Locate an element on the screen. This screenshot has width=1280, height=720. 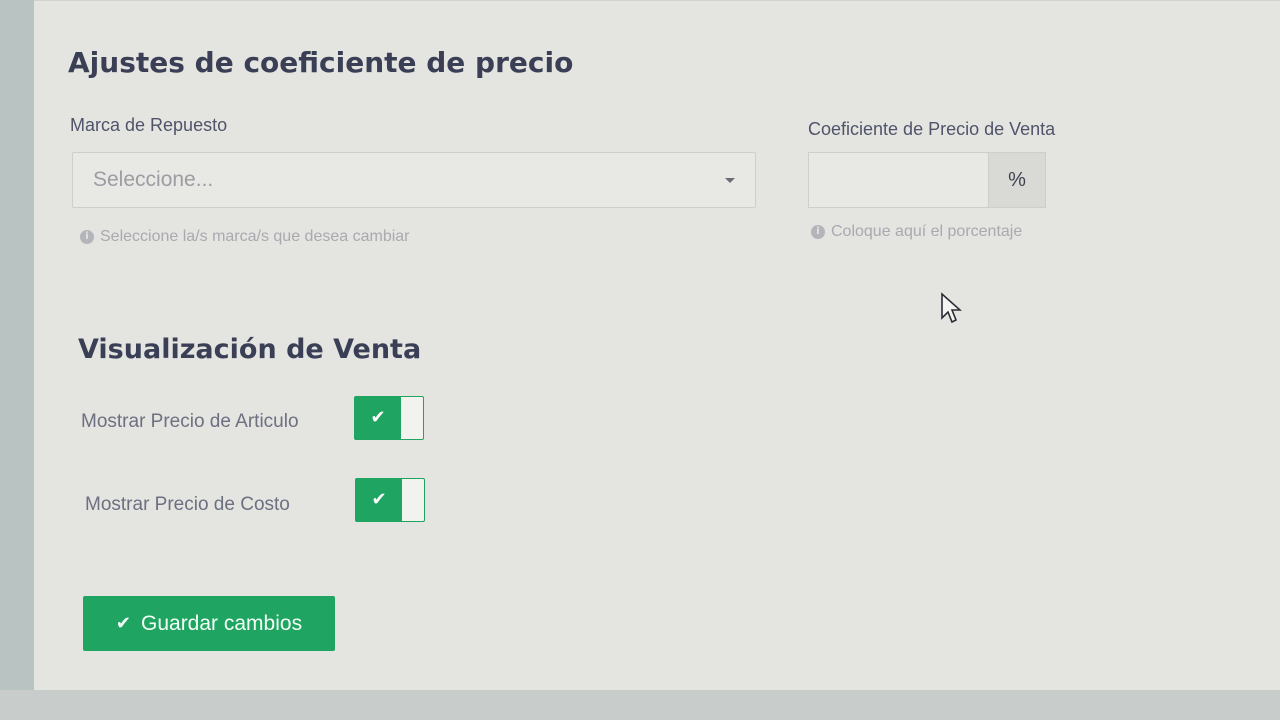
mouse-cursor-icon is located at coordinates (951, 308).